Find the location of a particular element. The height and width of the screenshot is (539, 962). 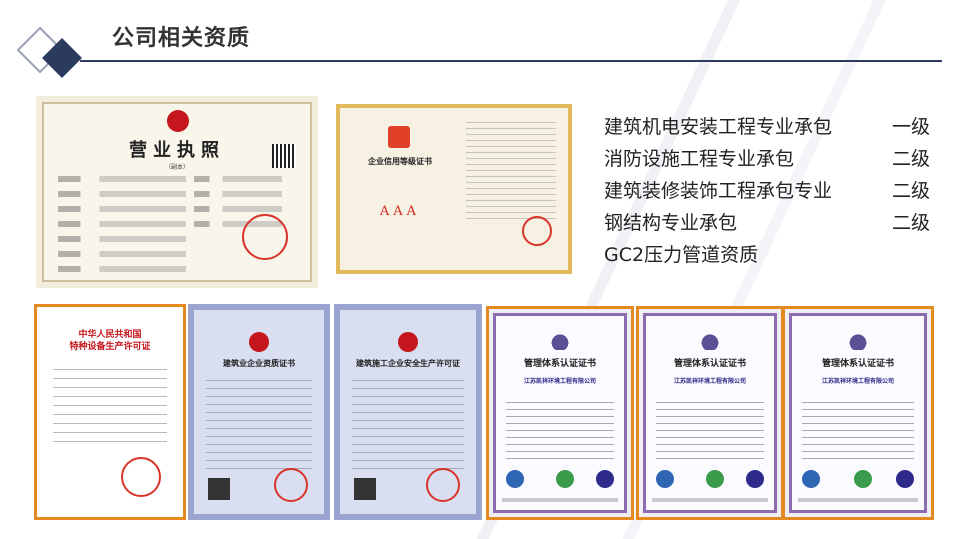

qualification-text-lines is located at coordinates (259, 425).